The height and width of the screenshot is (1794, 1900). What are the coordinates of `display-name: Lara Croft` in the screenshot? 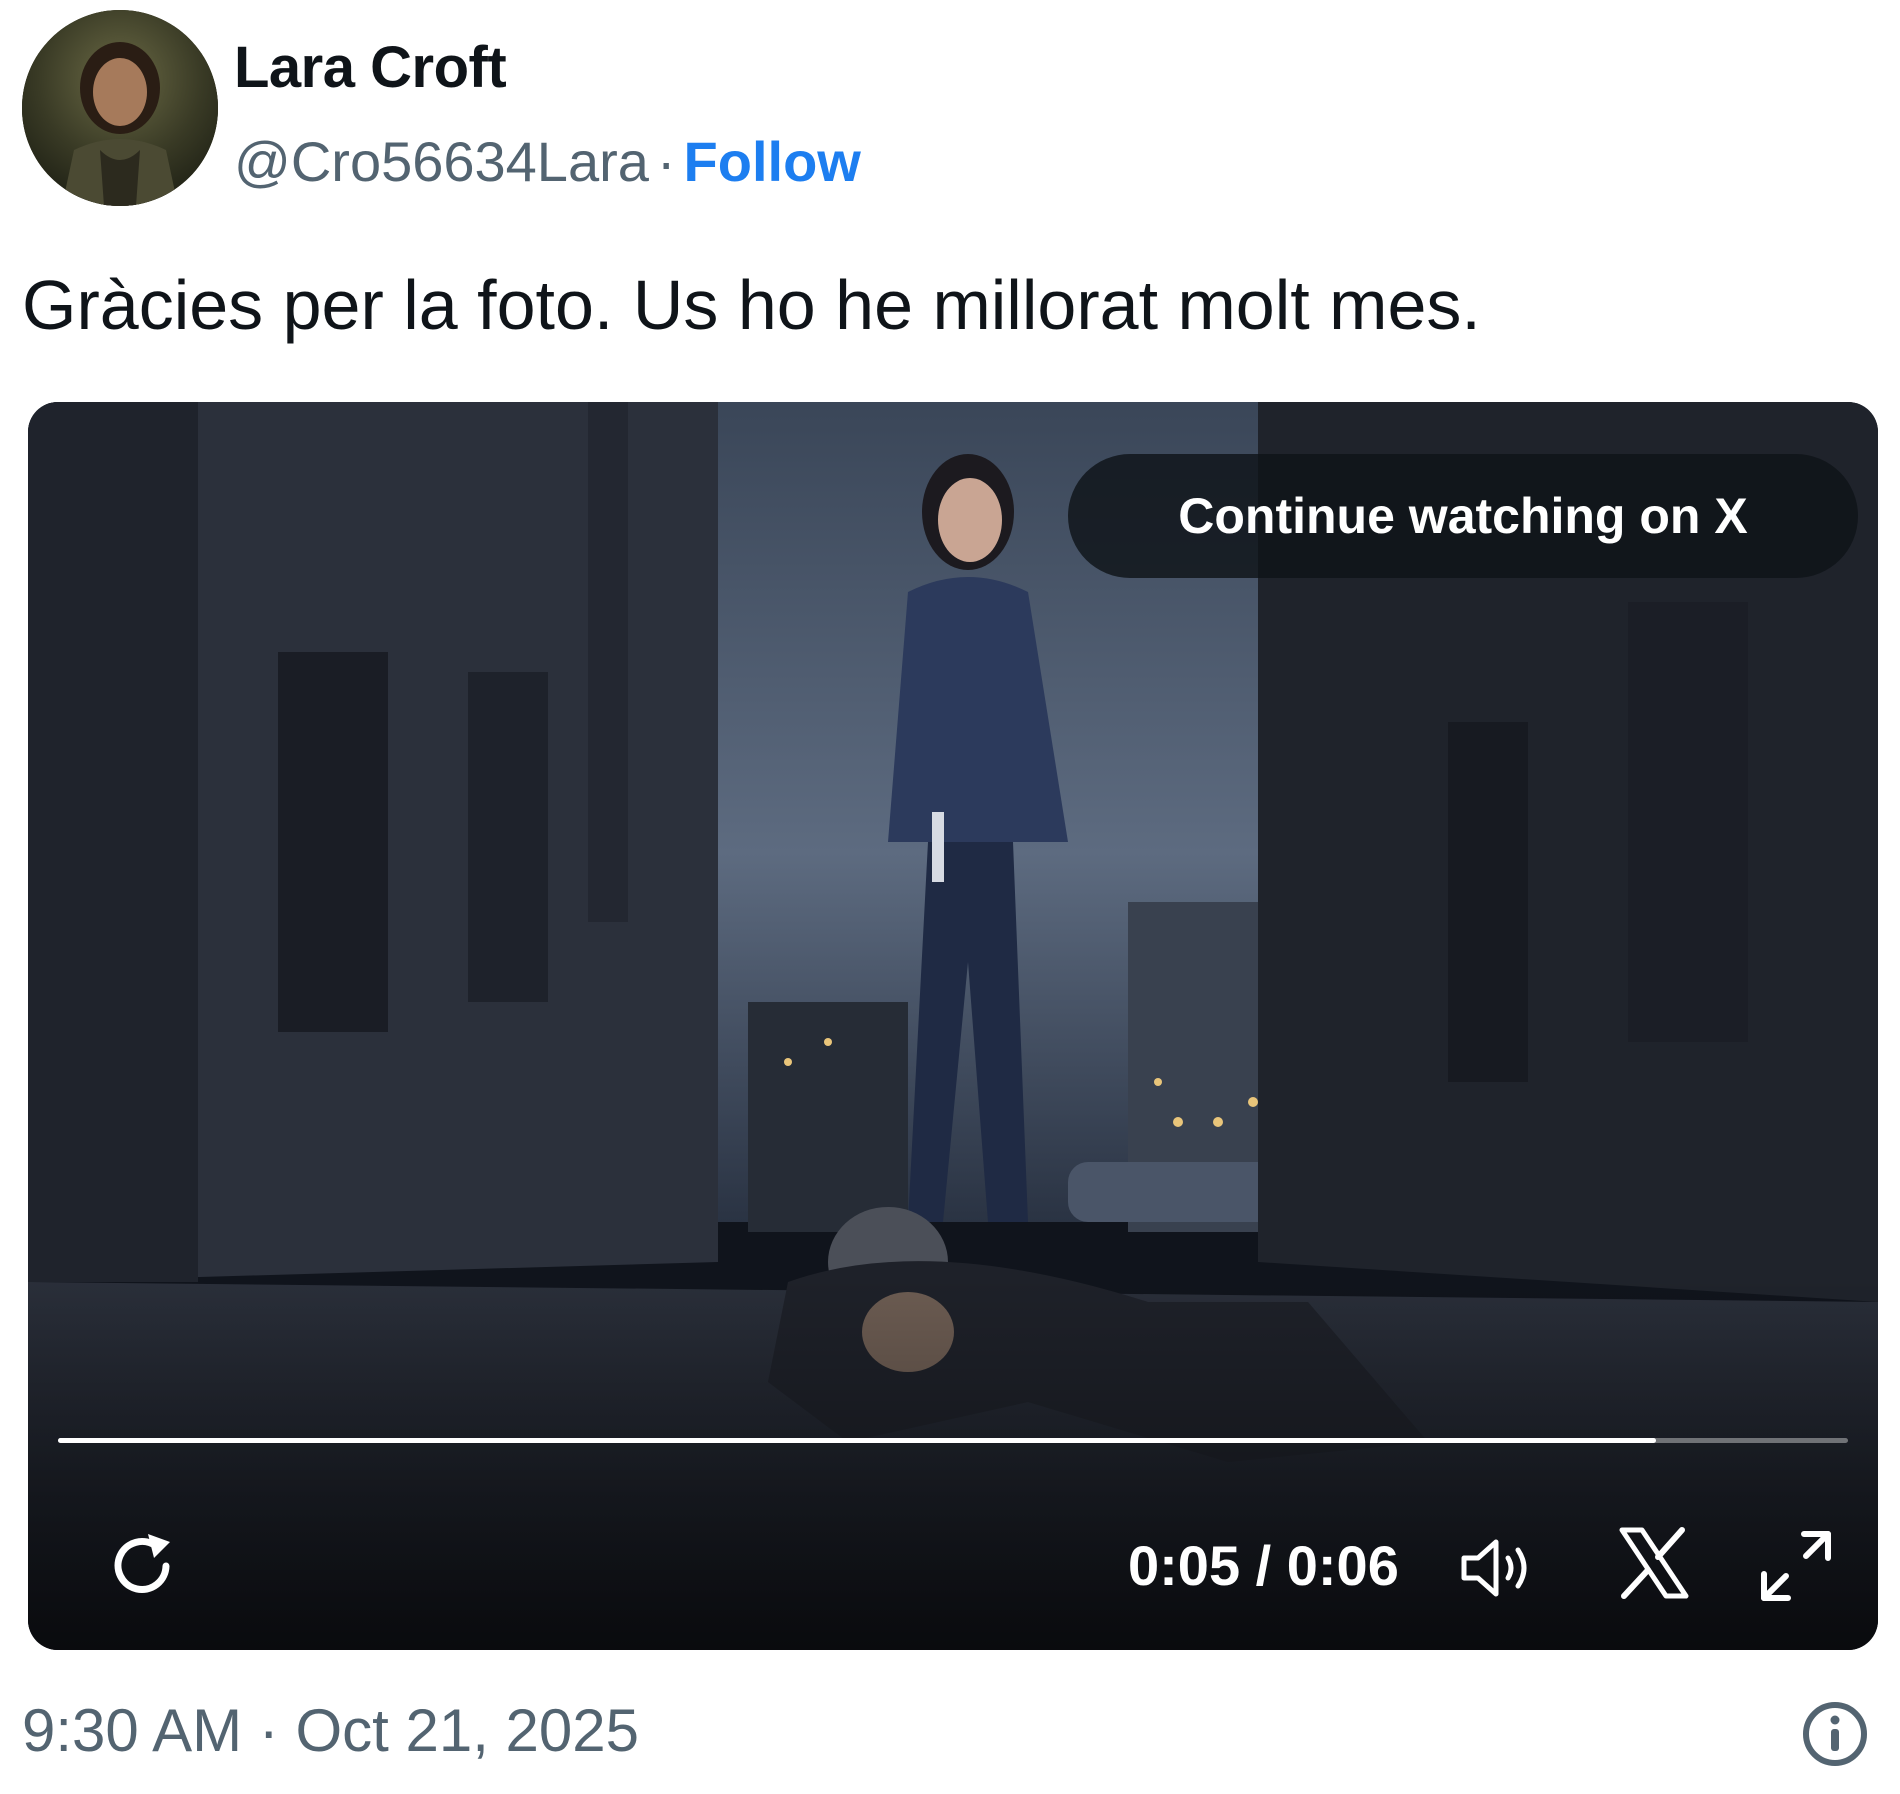 It's located at (370, 68).